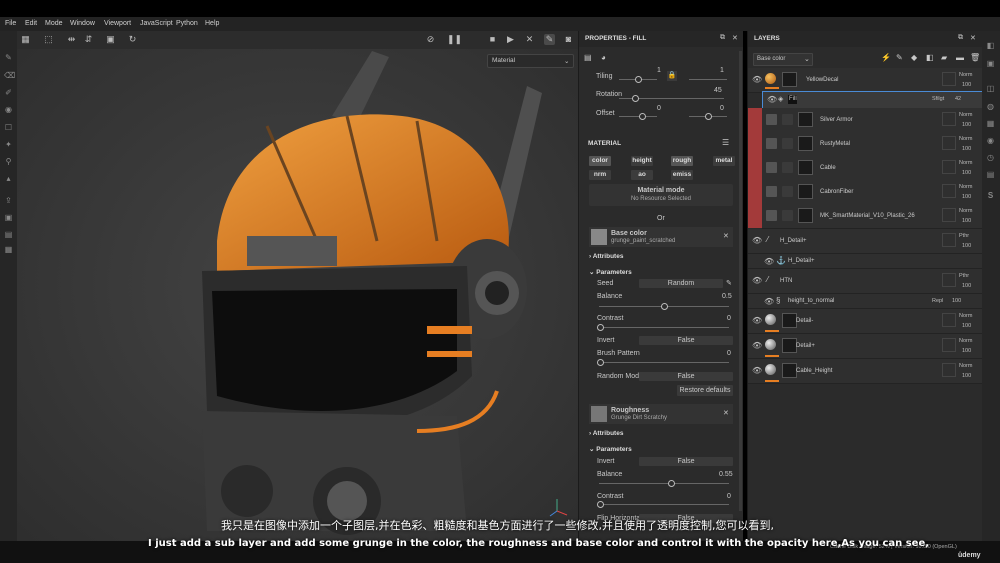  What do you see at coordinates (914, 57) in the screenshot?
I see `add-fill-icon: ◆` at bounding box center [914, 57].